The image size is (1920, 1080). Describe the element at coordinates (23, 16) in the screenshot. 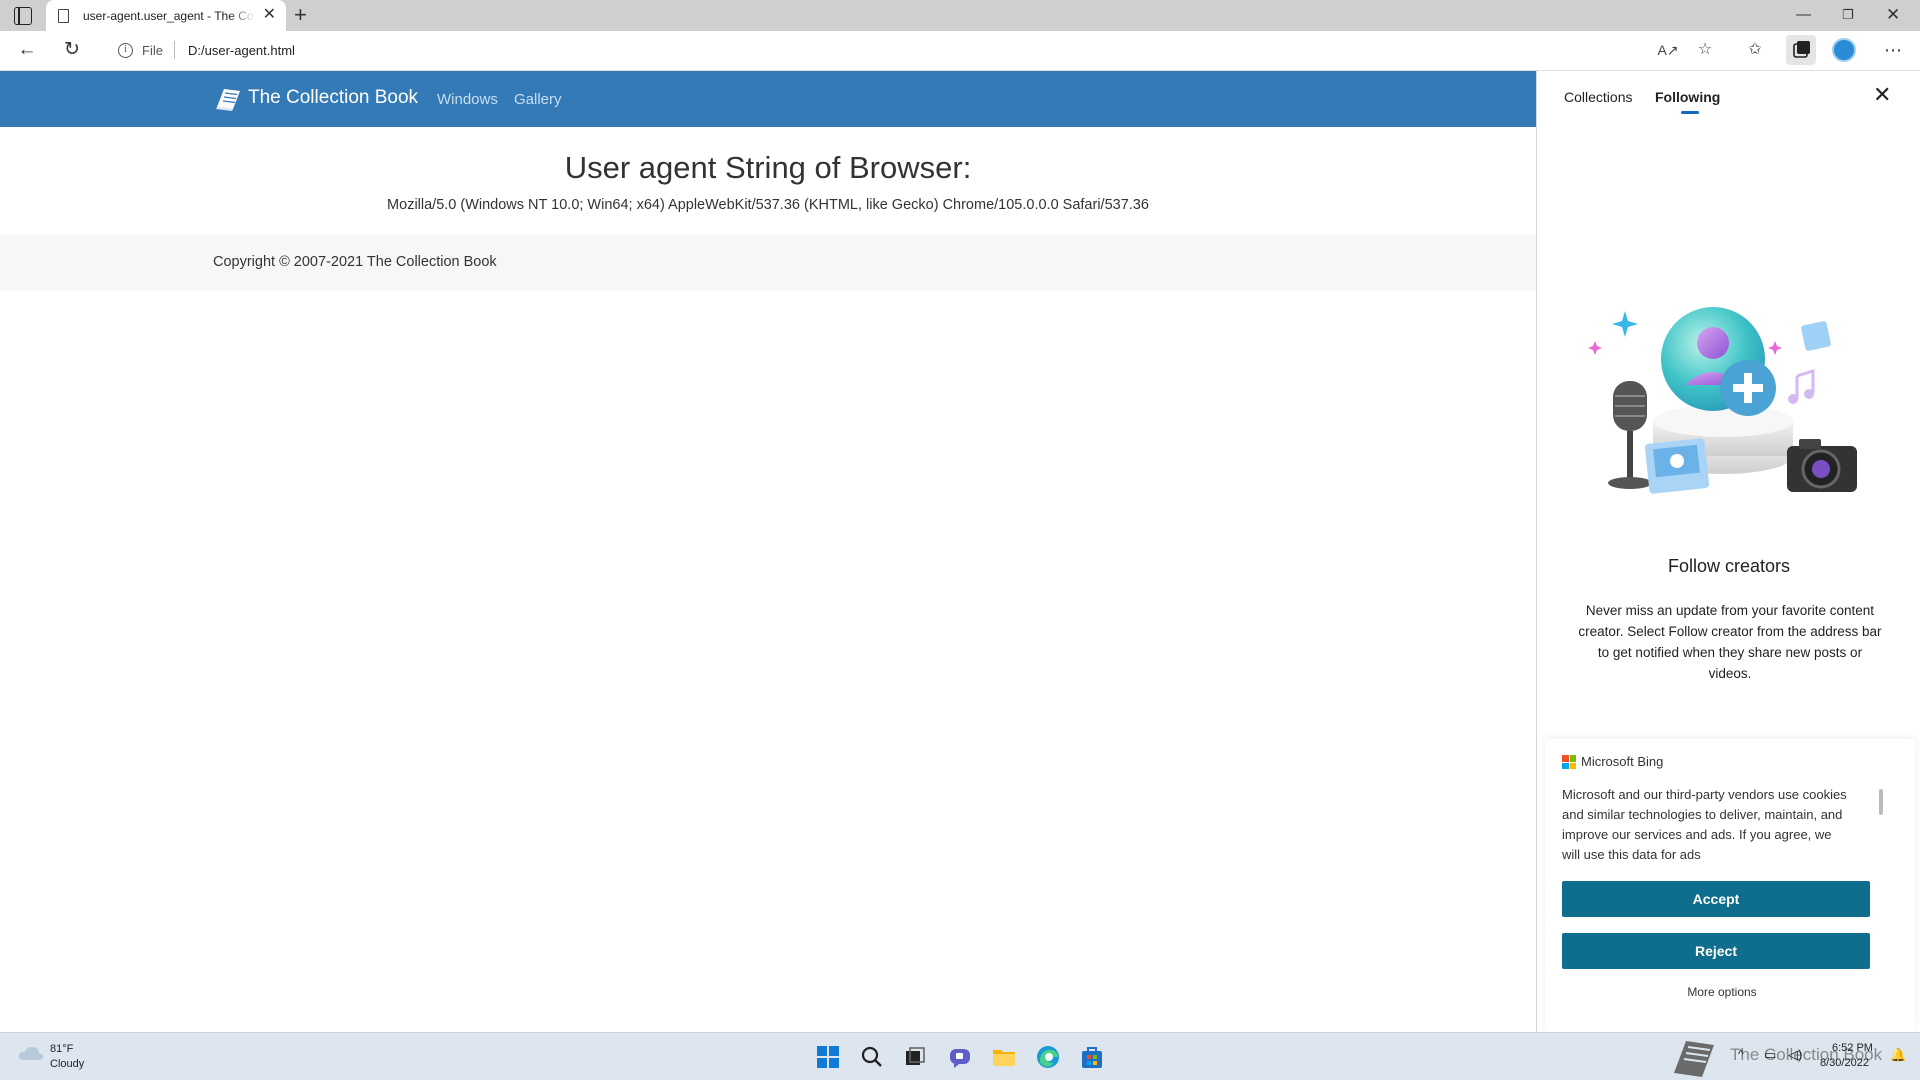

I see `tab-actions-icon` at that location.